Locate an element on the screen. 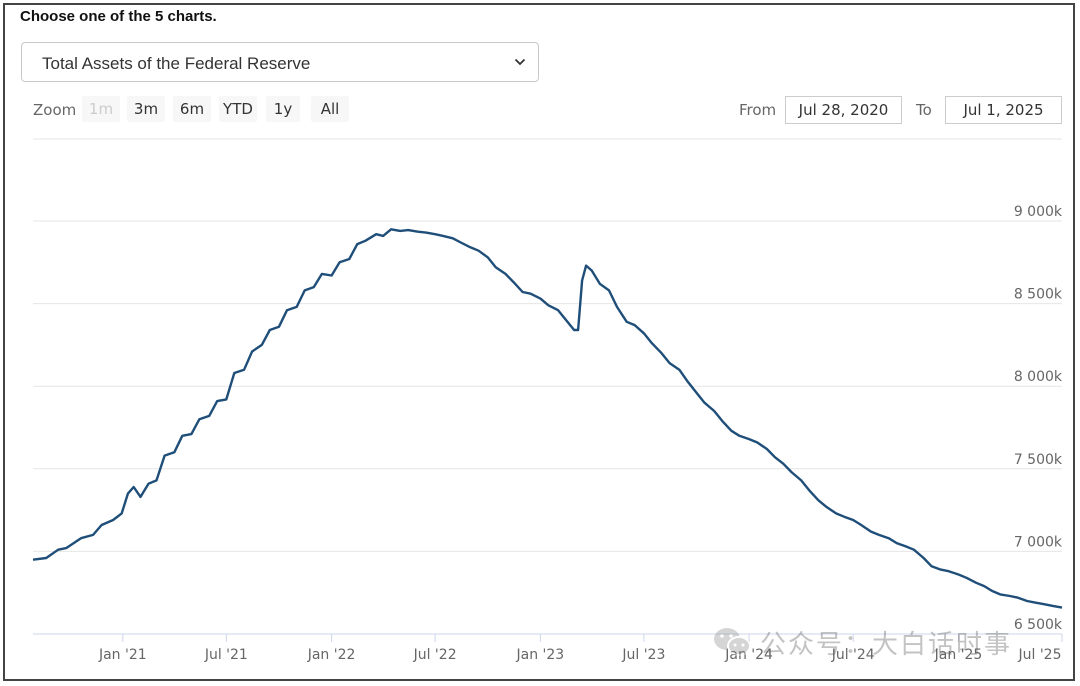 This screenshot has height=686, width=1080. y-axis-labels: 6 500k 7 000k 7 500k 8 000k 8 500k 9 000k is located at coordinates (1038, 418).